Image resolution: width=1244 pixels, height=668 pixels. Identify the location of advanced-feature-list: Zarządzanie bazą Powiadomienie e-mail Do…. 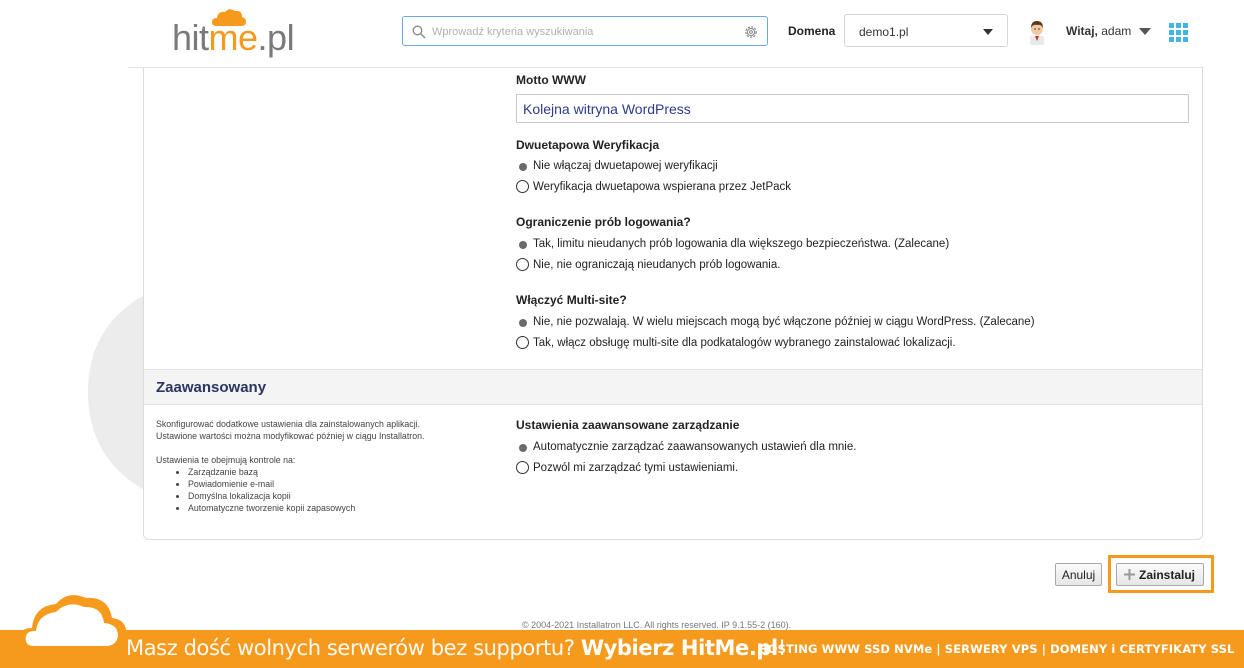
(321, 490).